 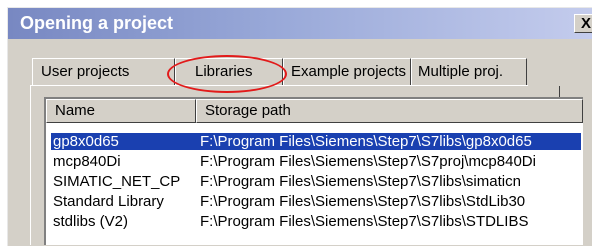 I want to click on tab-libraries: Libraries, so click(x=229, y=72).